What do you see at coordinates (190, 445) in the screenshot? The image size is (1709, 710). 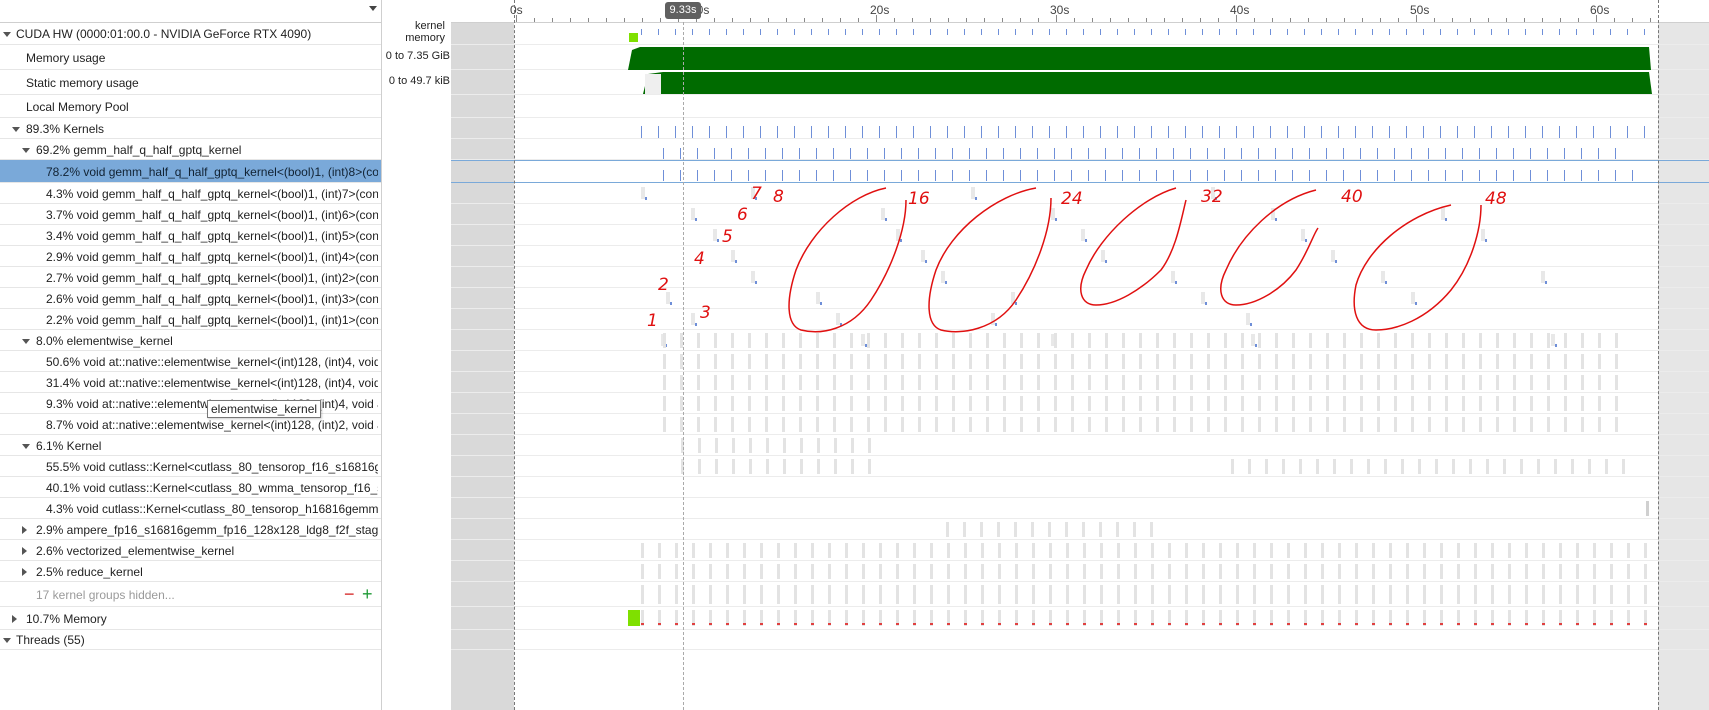 I see `tree-row: 6.1% Kernel` at bounding box center [190, 445].